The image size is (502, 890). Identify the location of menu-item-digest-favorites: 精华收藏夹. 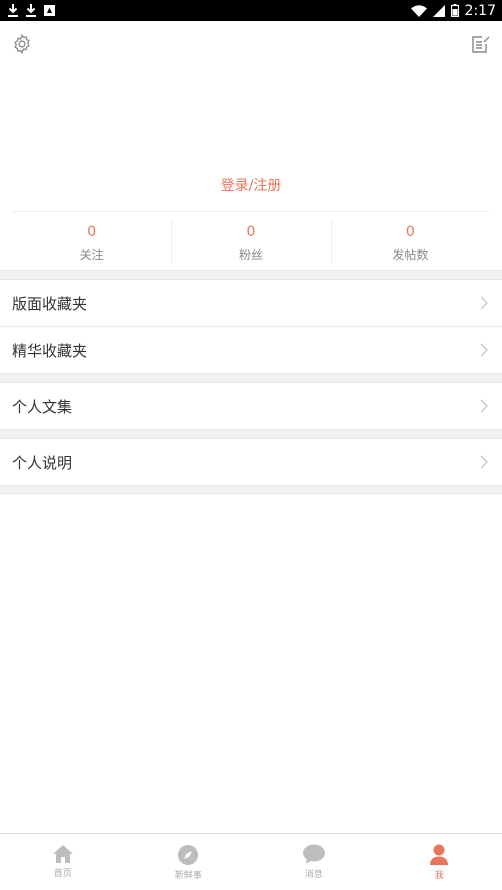
(251, 350).